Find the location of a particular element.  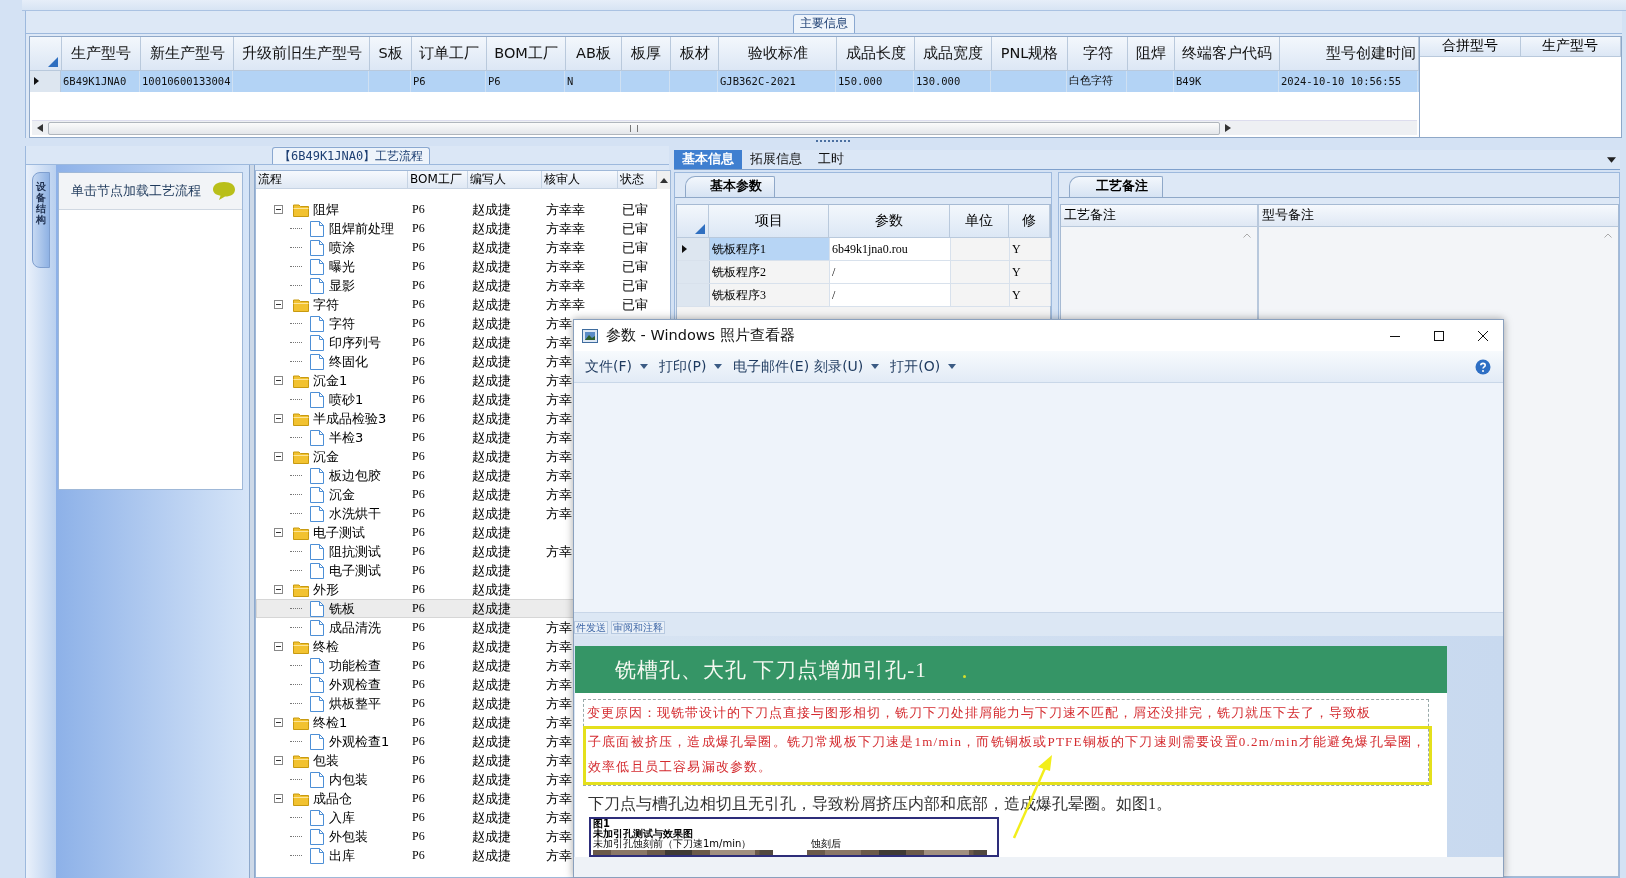

tree-node-label: 沉金 is located at coordinates (342, 494).